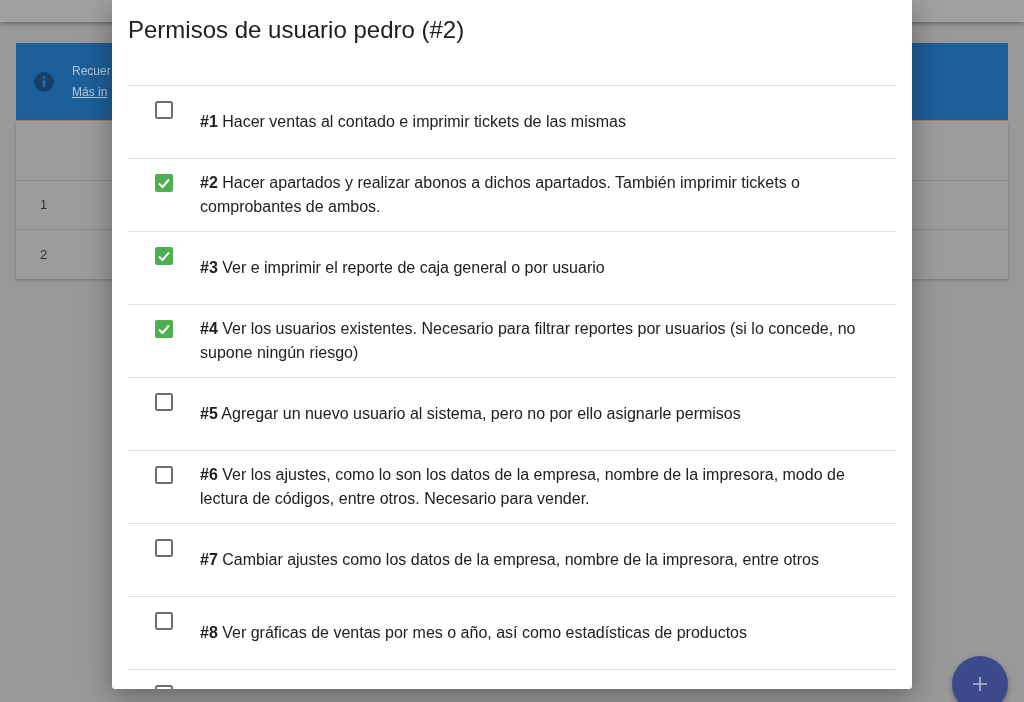  What do you see at coordinates (470, 414) in the screenshot?
I see `permission-text: #5 Agregar un nuevo usuario al sistema, pero no por ello asignarle permisos` at bounding box center [470, 414].